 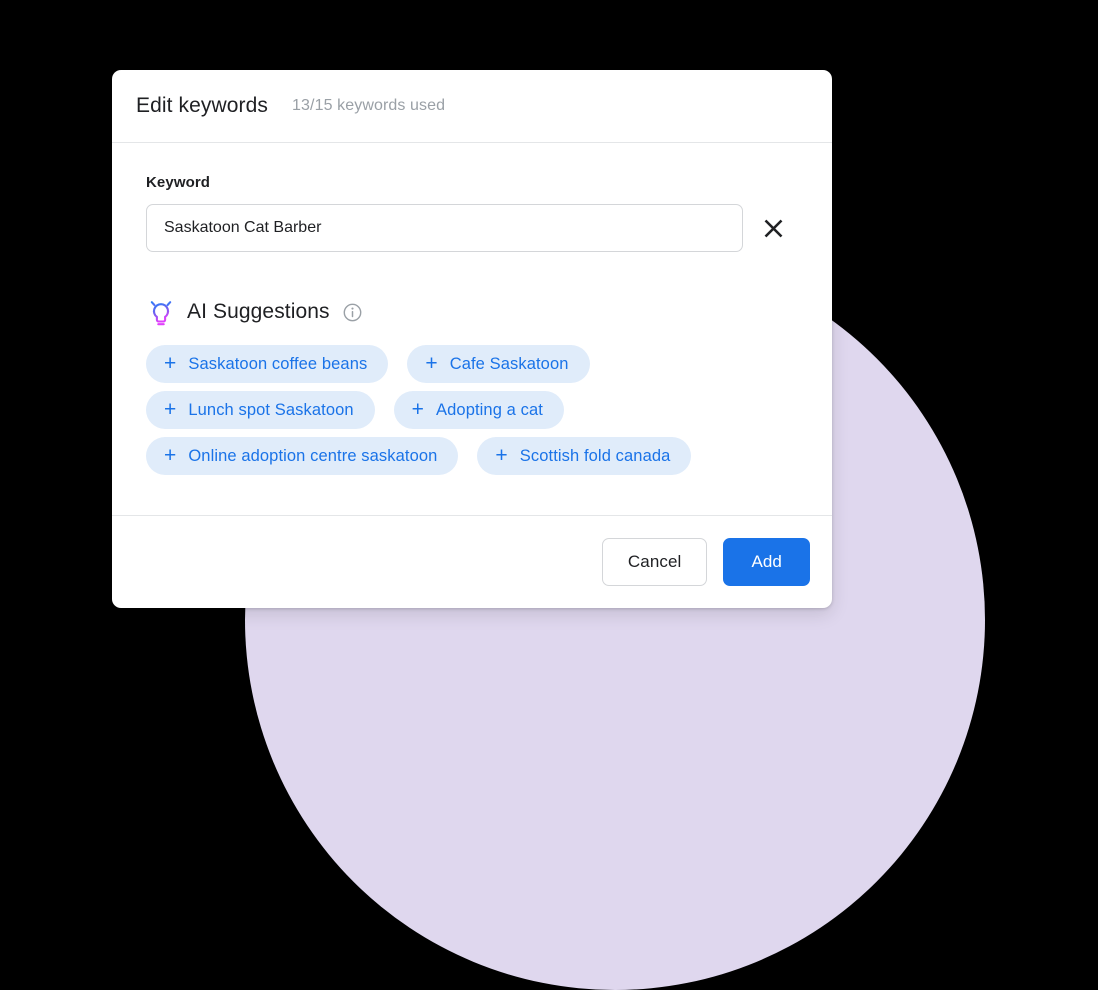 What do you see at coordinates (178, 182) in the screenshot?
I see `keyword-field-label: Keyword` at bounding box center [178, 182].